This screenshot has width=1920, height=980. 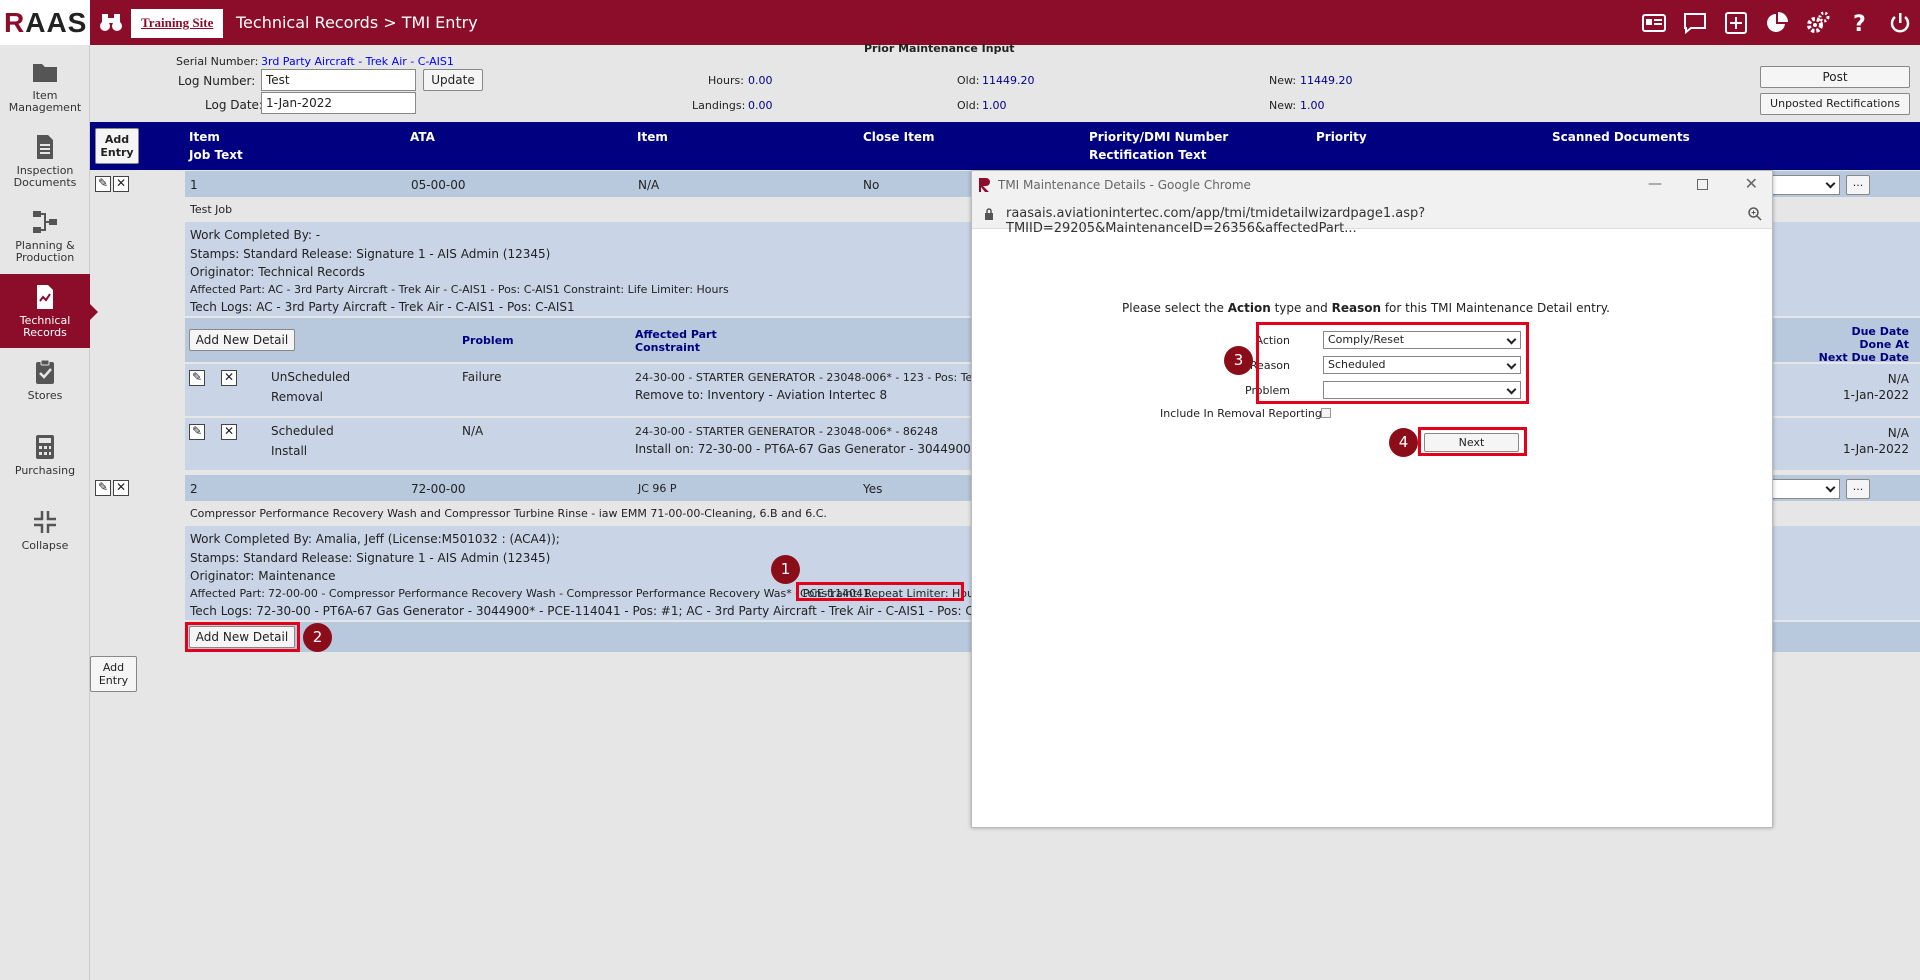 What do you see at coordinates (488, 340) in the screenshot?
I see `detail-col-problem: Problem` at bounding box center [488, 340].